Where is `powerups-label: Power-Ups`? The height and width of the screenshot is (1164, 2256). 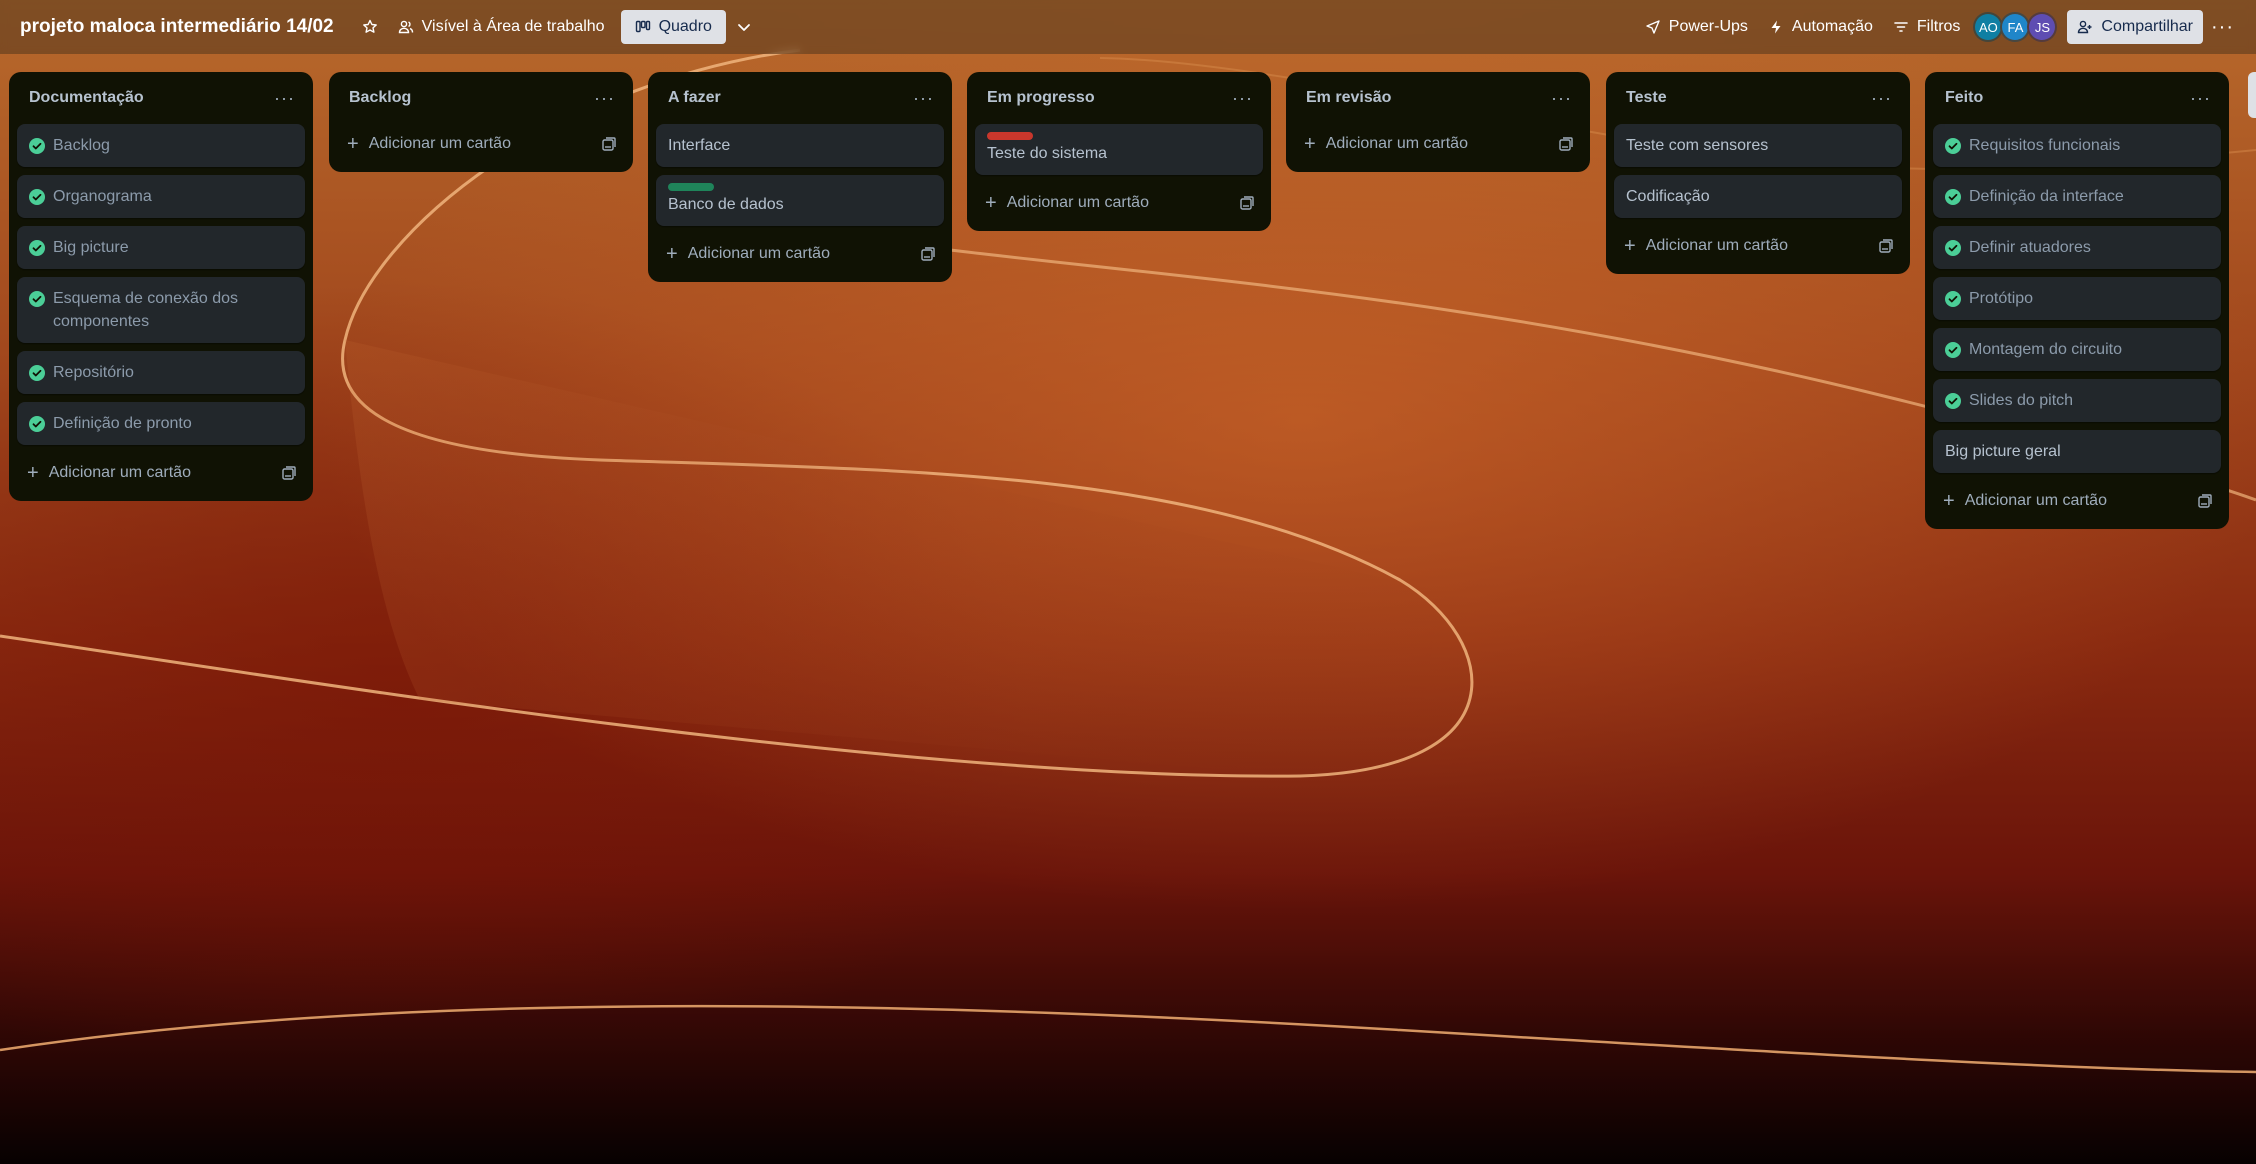
powerups-label: Power-Ups is located at coordinates (1708, 26).